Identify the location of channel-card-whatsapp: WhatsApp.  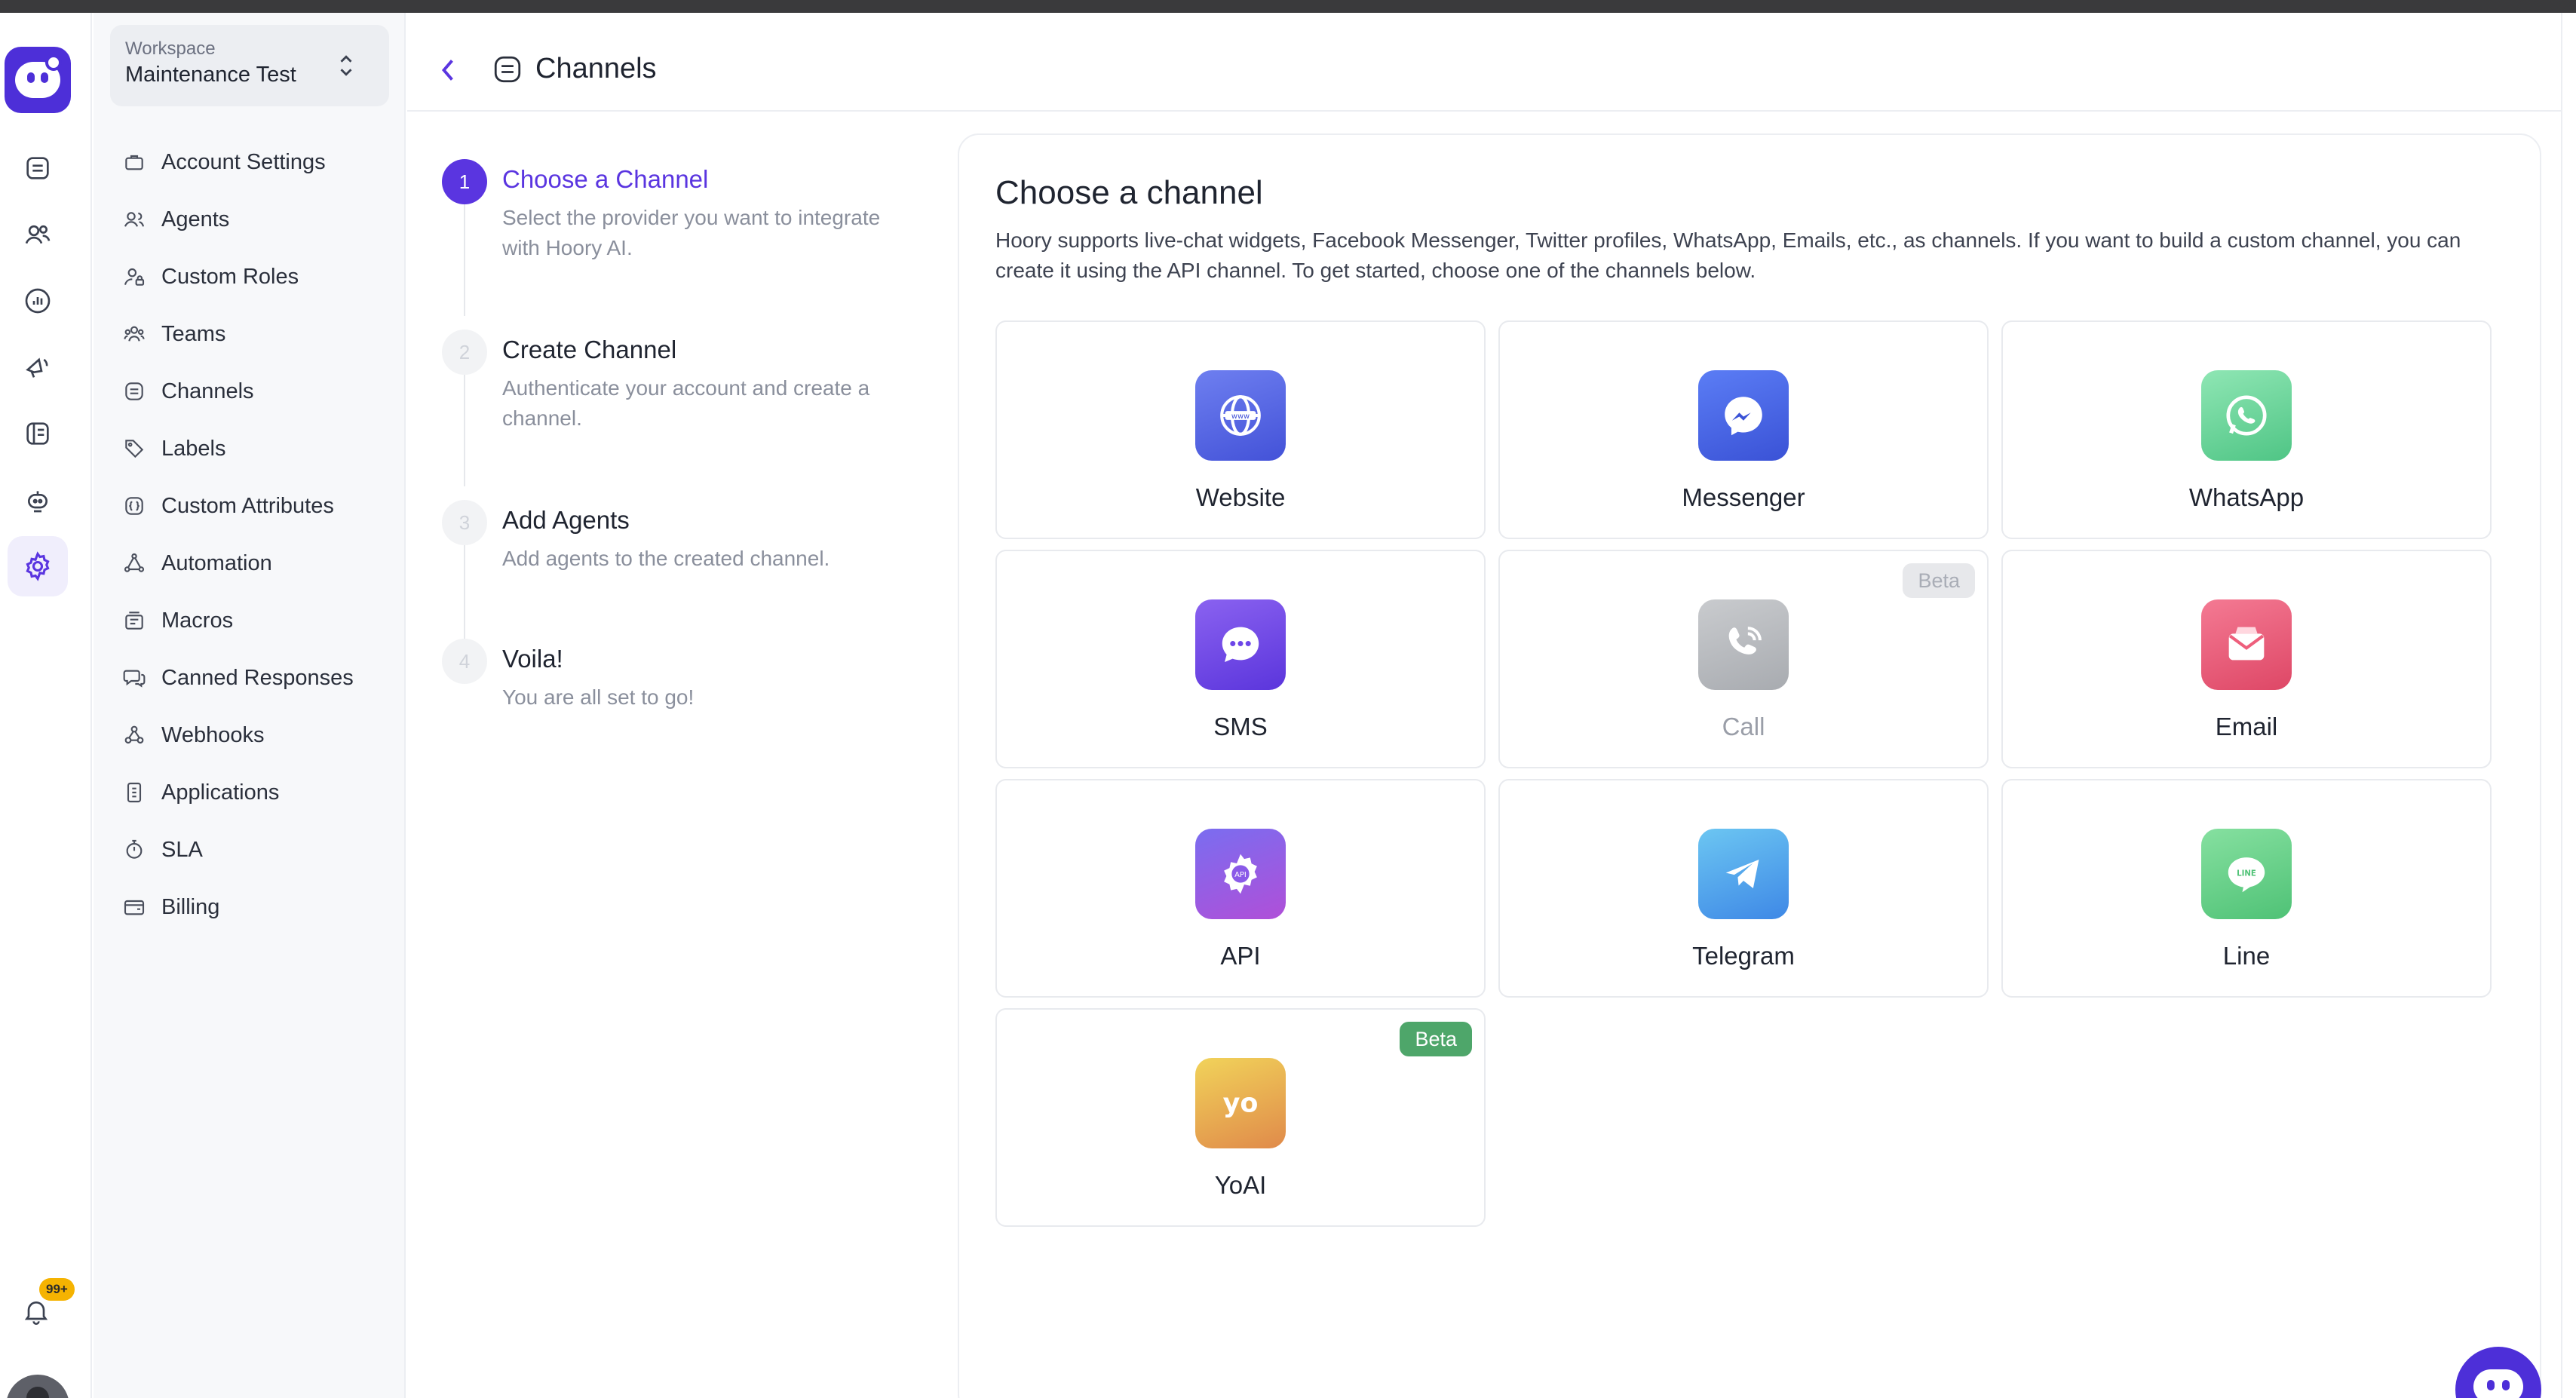
(2246, 429).